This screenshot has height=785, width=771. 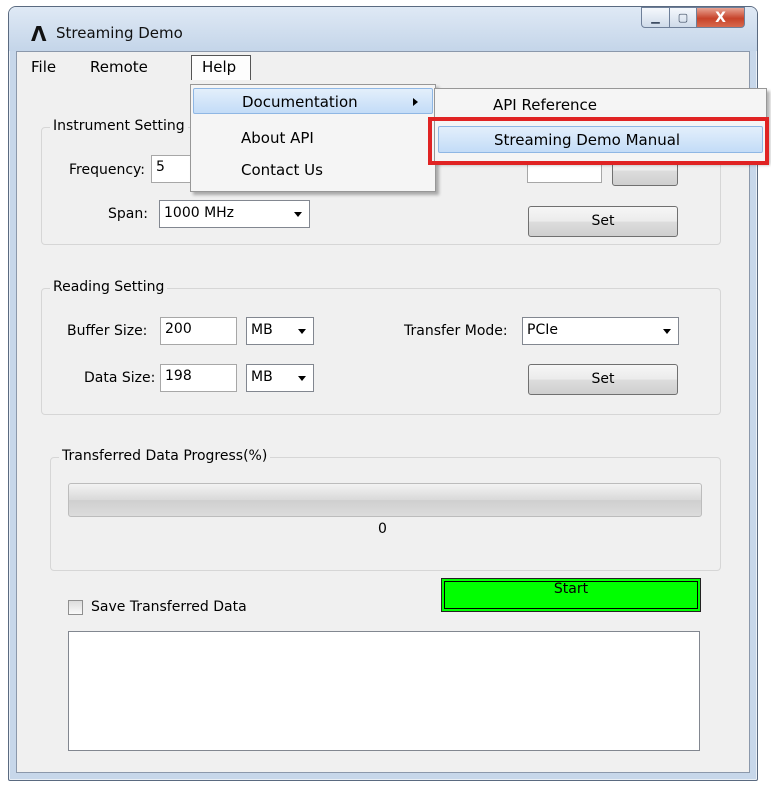 What do you see at coordinates (542, 330) in the screenshot?
I see `transfer-mode-value: PCIe` at bounding box center [542, 330].